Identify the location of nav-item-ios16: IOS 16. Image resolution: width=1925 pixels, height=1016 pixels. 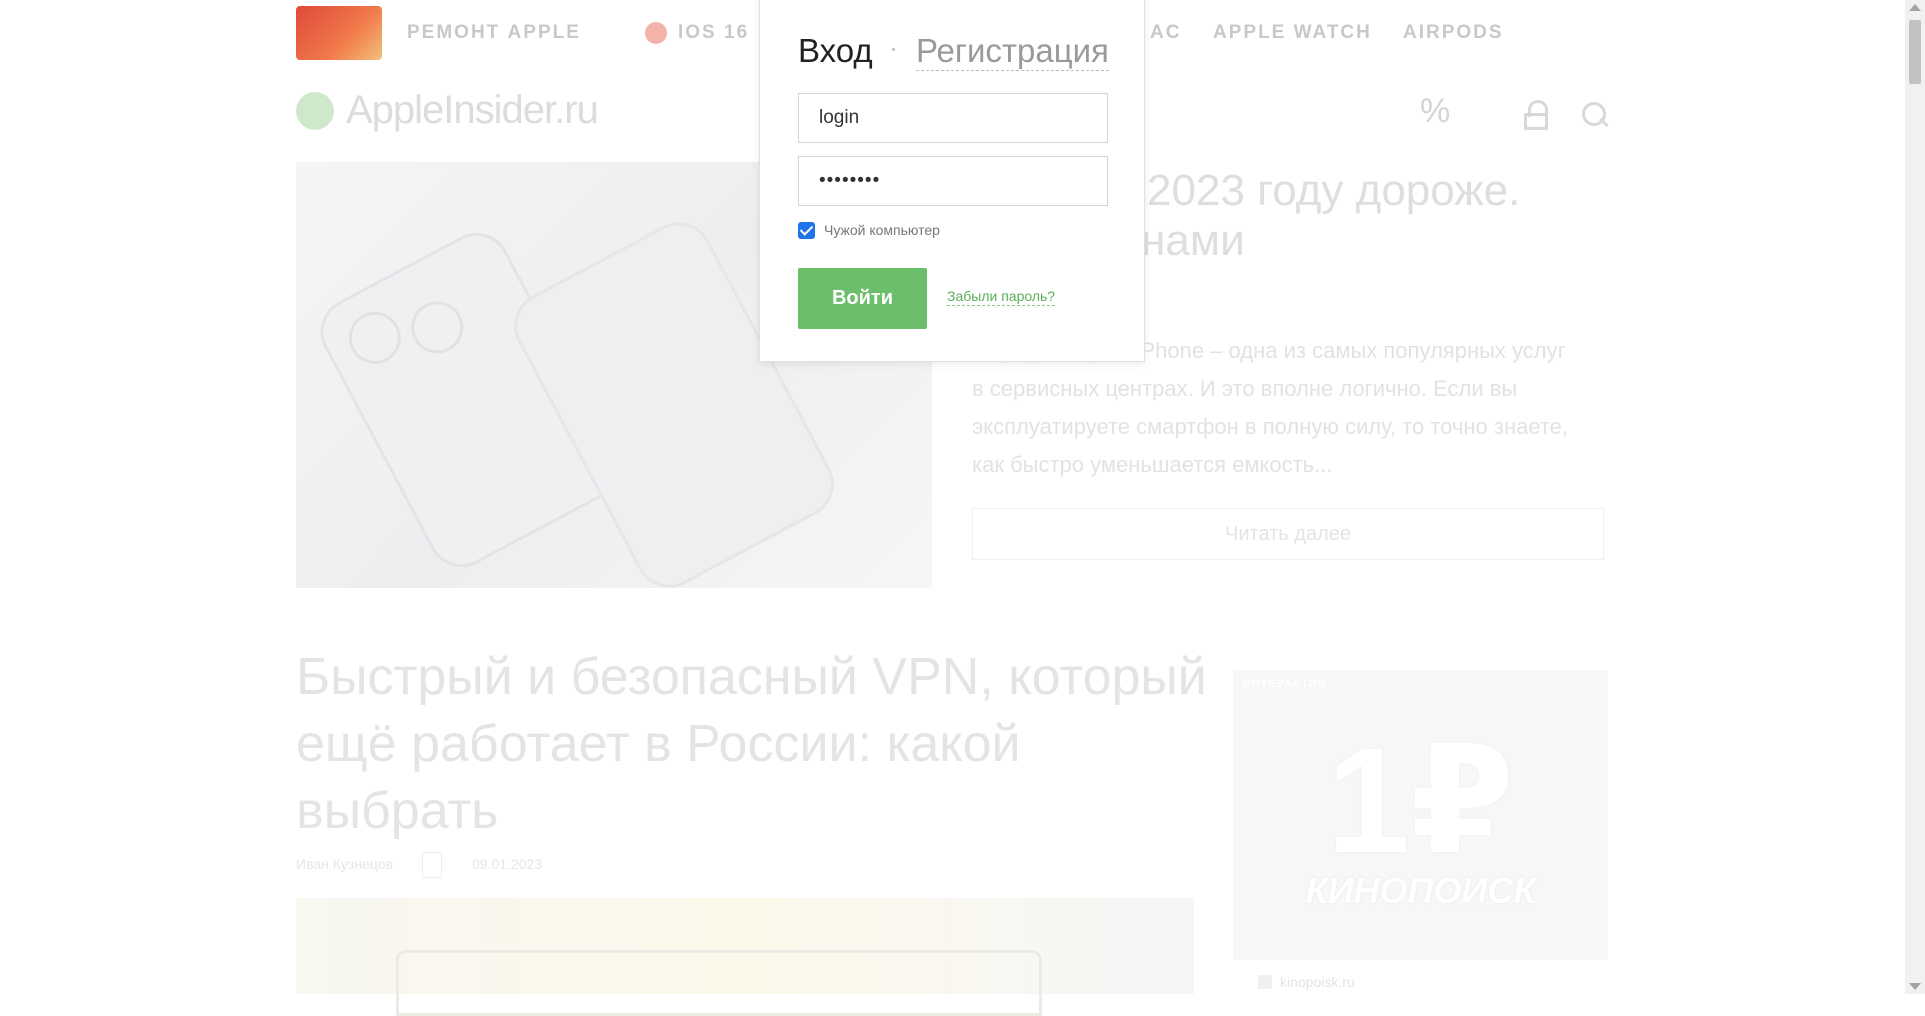
(713, 33).